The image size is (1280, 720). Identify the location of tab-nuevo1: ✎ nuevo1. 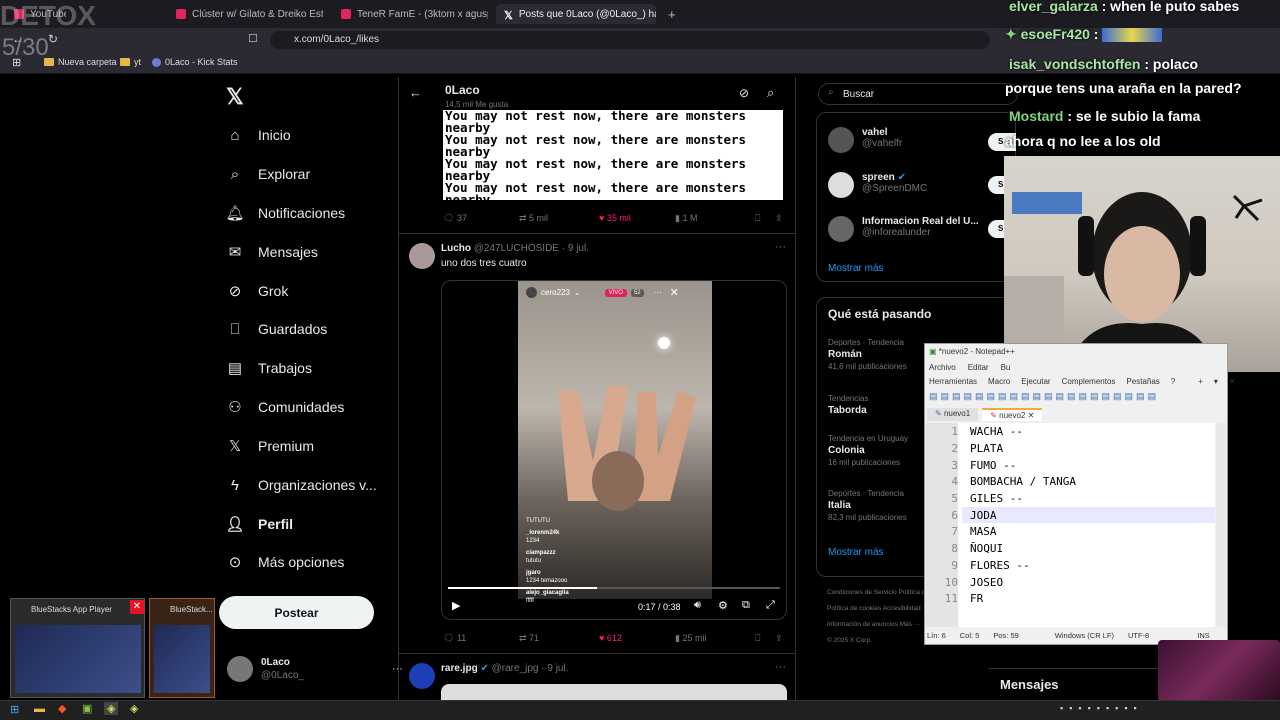
(953, 414).